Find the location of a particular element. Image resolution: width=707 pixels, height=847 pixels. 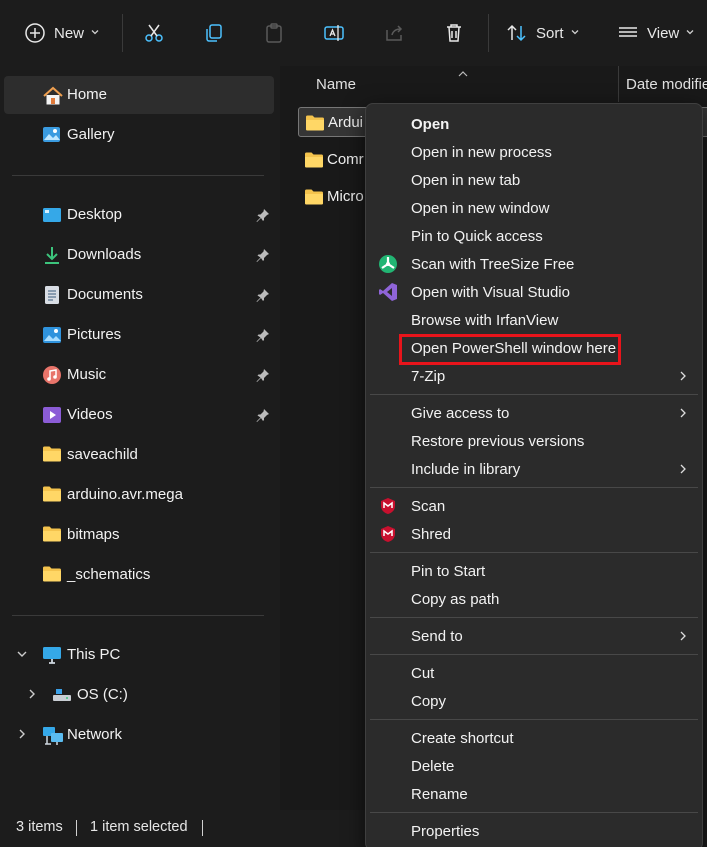

view-button: View is located at coordinates (656, 33).